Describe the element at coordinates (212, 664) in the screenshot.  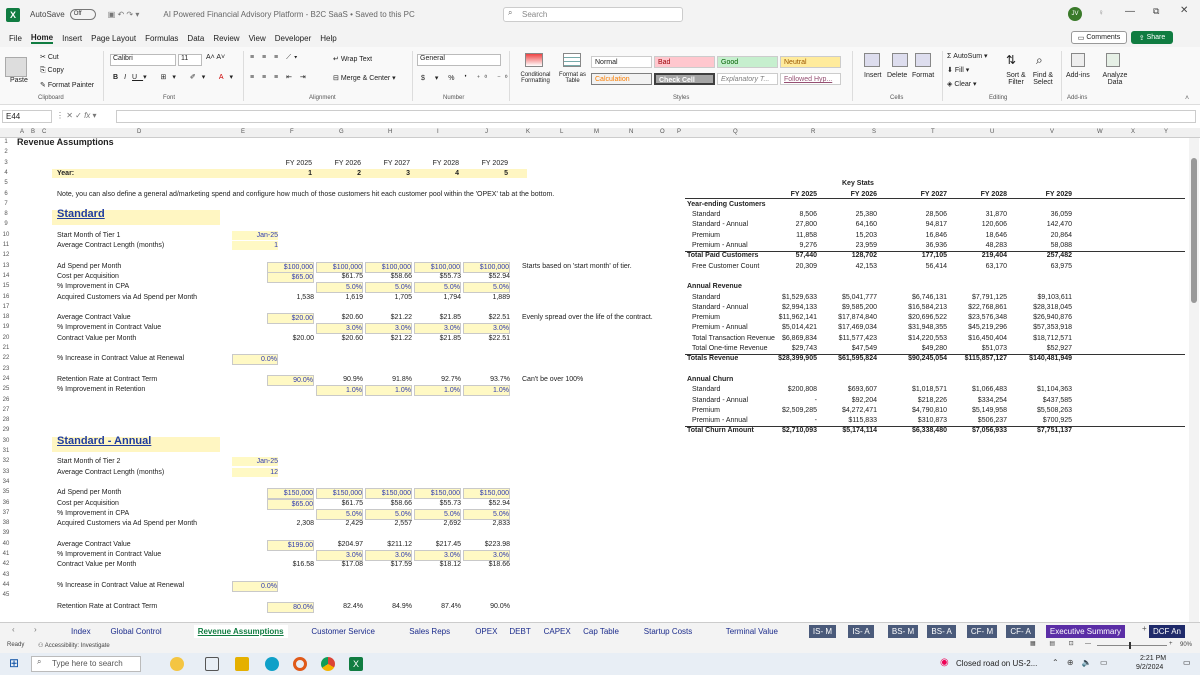
I see `task-view-icon` at that location.